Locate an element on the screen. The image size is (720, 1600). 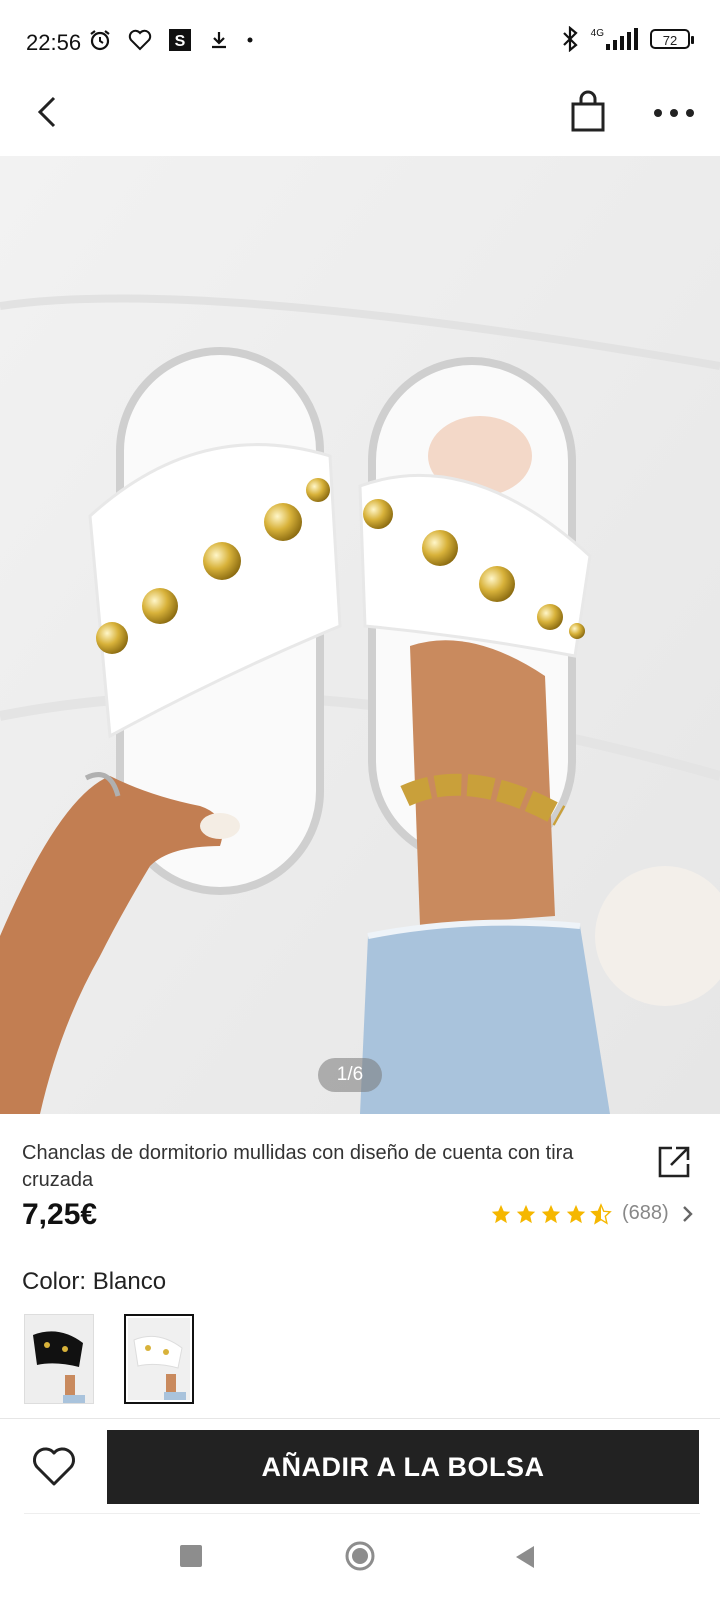
divider is located at coordinates (360, 1418).